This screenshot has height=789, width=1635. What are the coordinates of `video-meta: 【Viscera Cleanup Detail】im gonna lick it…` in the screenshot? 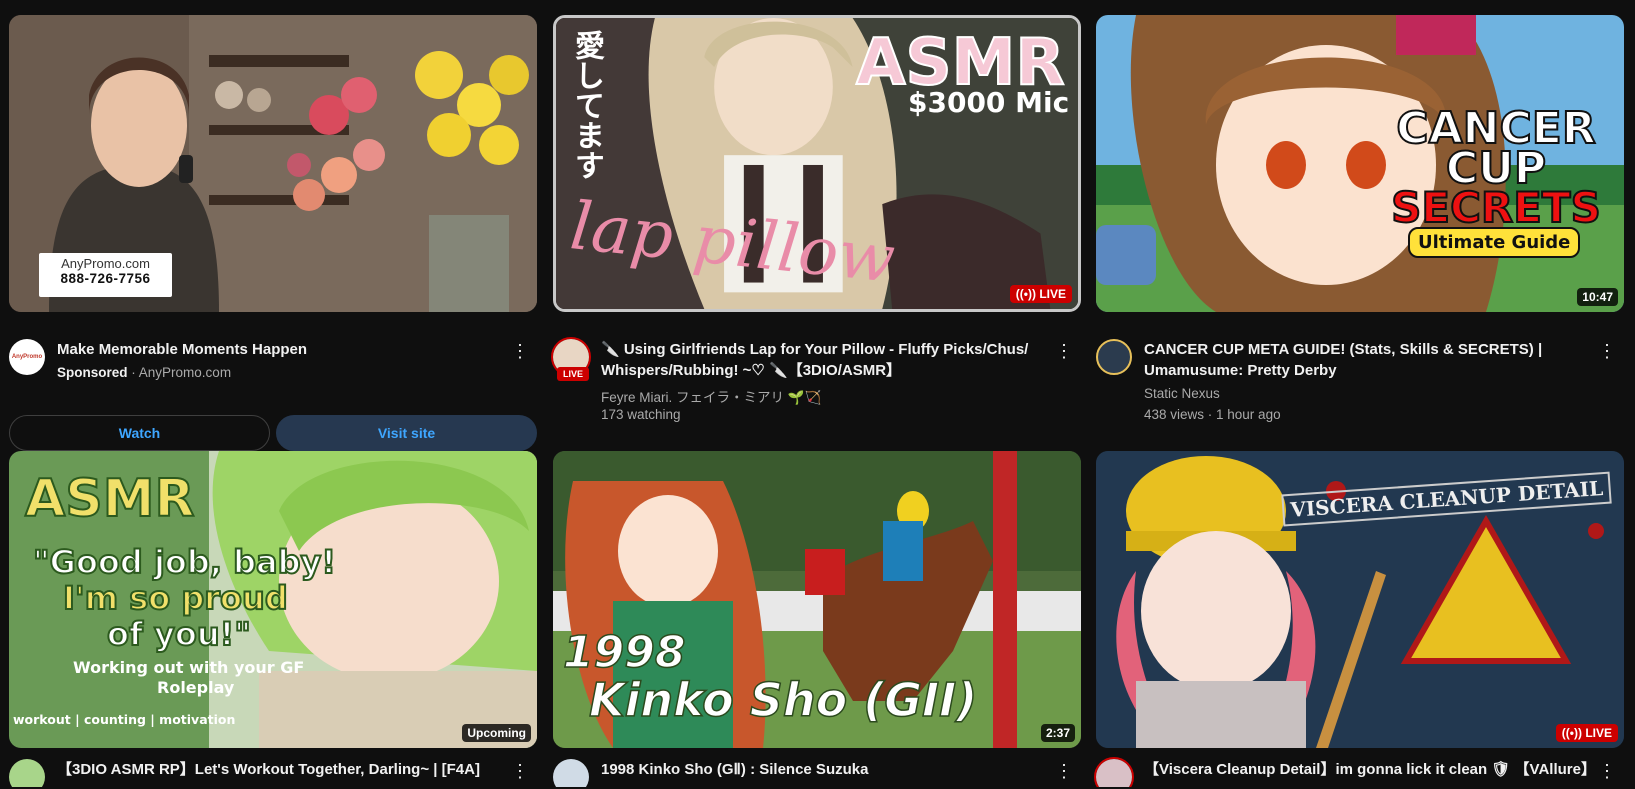 It's located at (1359, 769).